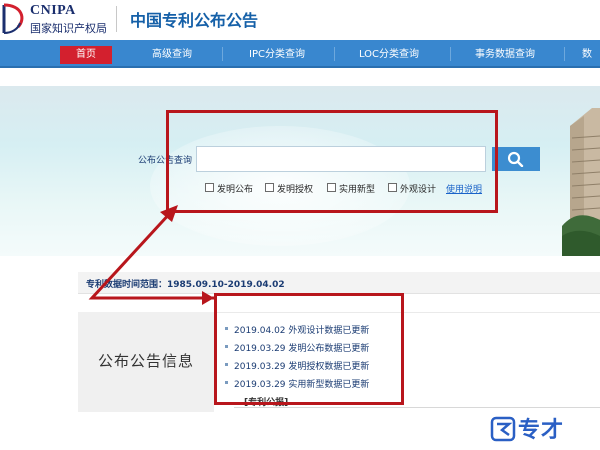 Image resolution: width=600 pixels, height=450 pixels. What do you see at coordinates (68, 28) in the screenshot?
I see `logo-chinese-text: 国家知识产权局` at bounding box center [68, 28].